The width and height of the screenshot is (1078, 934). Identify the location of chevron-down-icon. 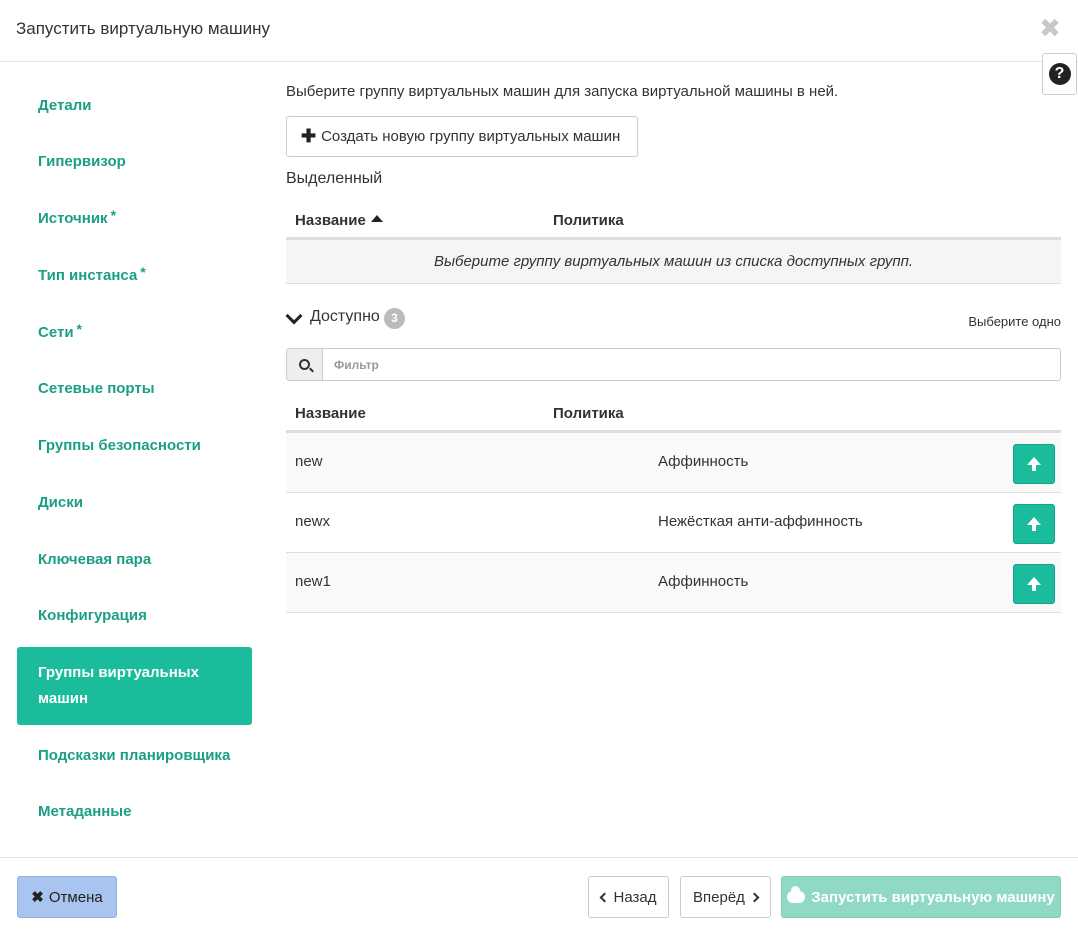
(294, 316).